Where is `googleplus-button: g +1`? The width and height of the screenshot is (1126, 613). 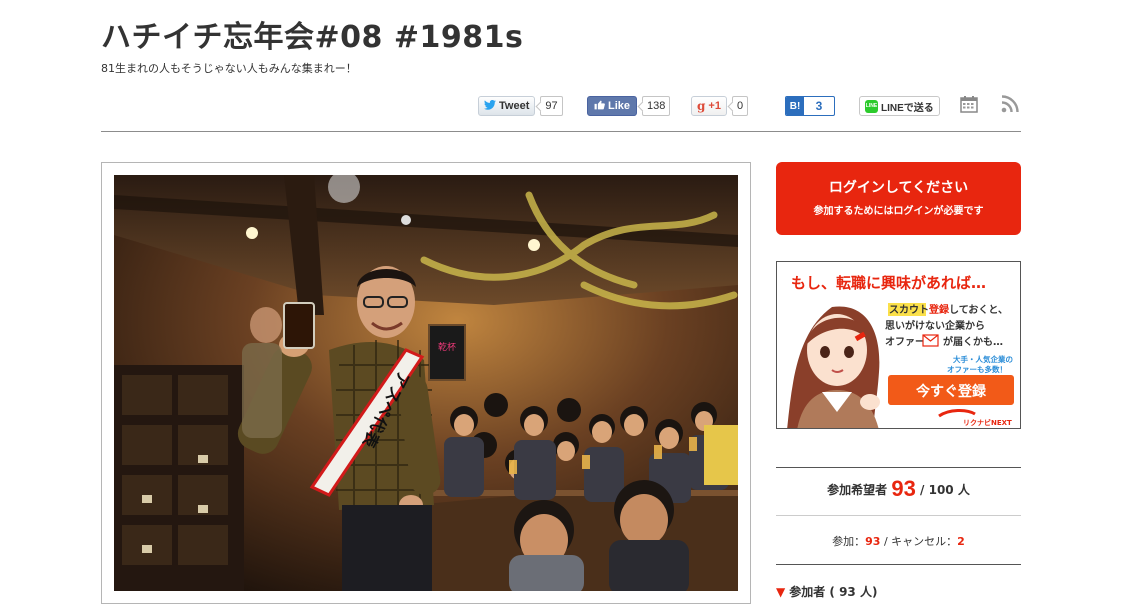
googleplus-button: g +1 is located at coordinates (709, 106).